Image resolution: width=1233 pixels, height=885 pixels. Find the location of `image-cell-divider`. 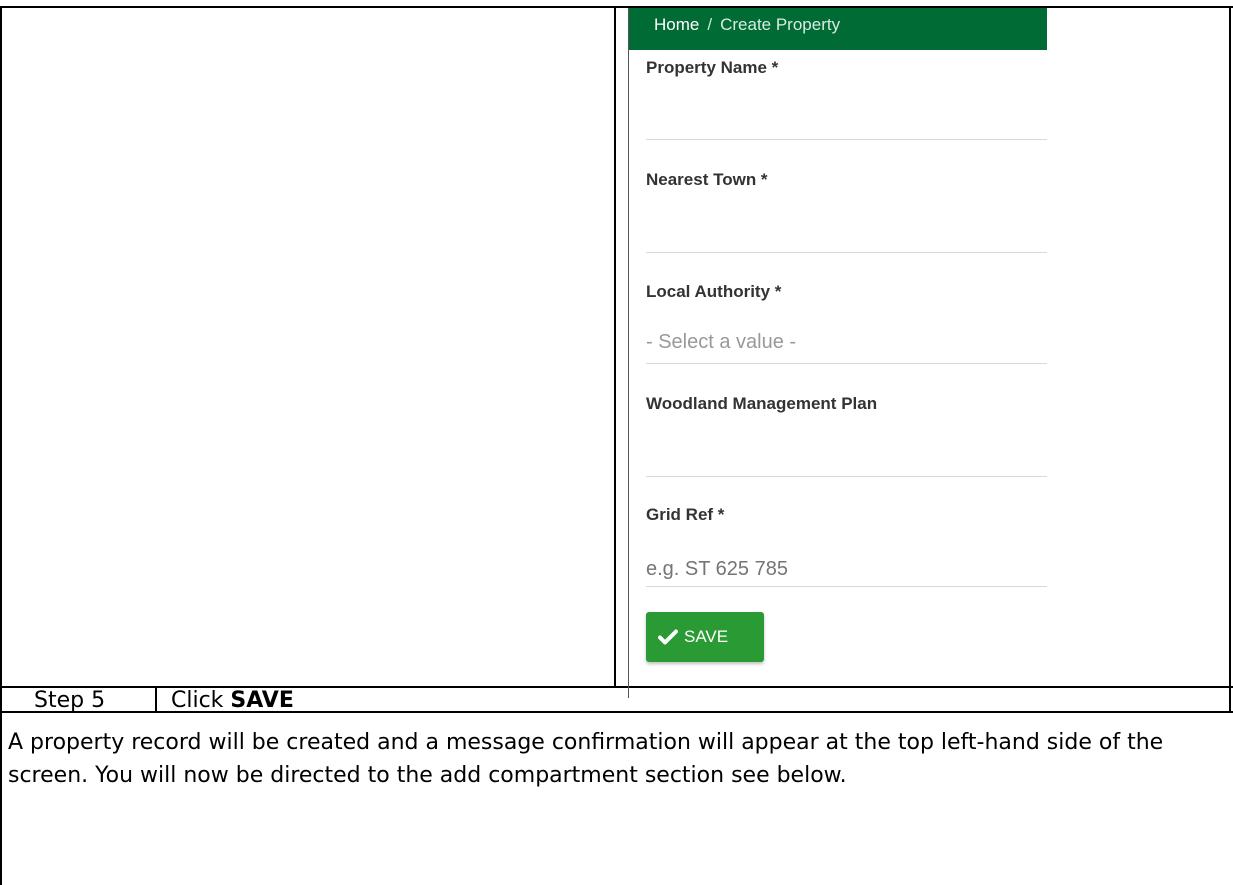

image-cell-divider is located at coordinates (615, 346).